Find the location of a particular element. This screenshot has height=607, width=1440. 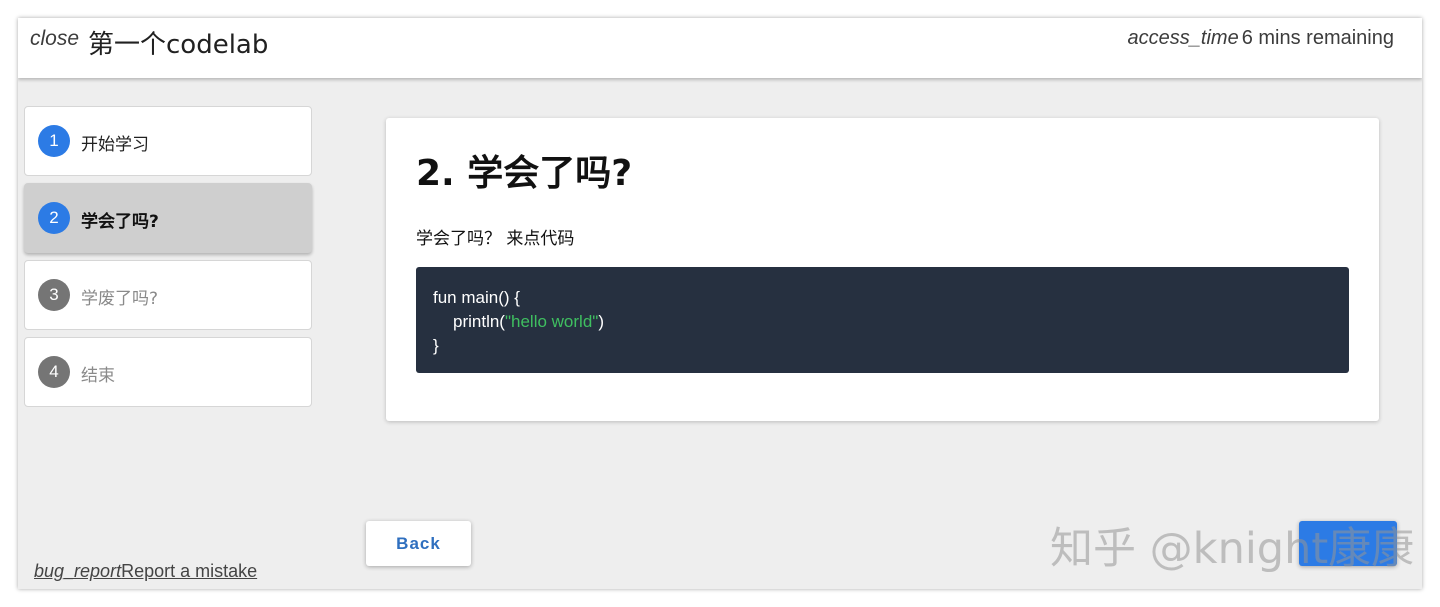

code-block: fun main() { println("hello world") } is located at coordinates (882, 320).